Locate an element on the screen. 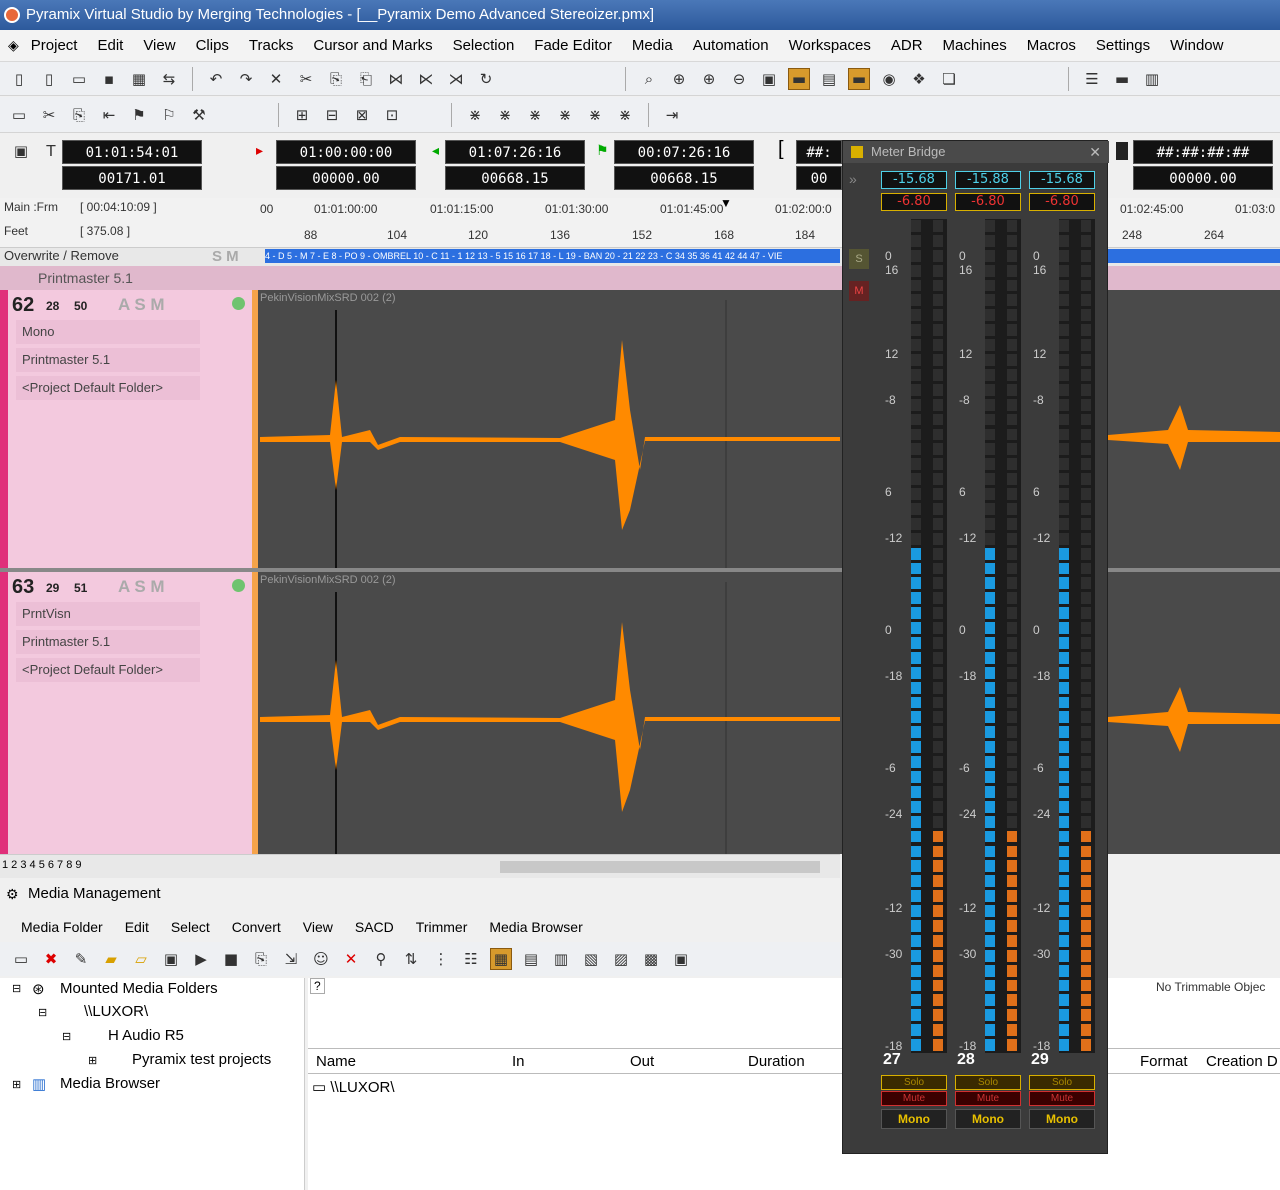  end-feet: 00000.00 is located at coordinates (1203, 178).